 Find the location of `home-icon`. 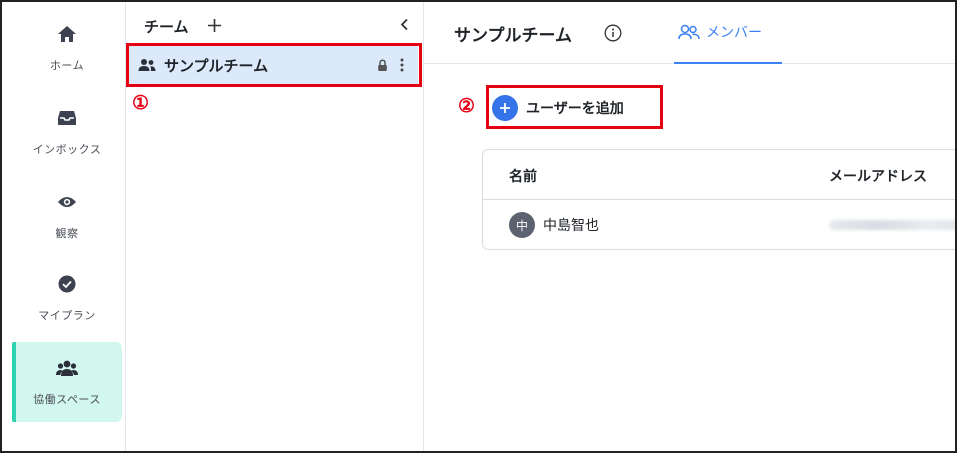

home-icon is located at coordinates (67, 34).